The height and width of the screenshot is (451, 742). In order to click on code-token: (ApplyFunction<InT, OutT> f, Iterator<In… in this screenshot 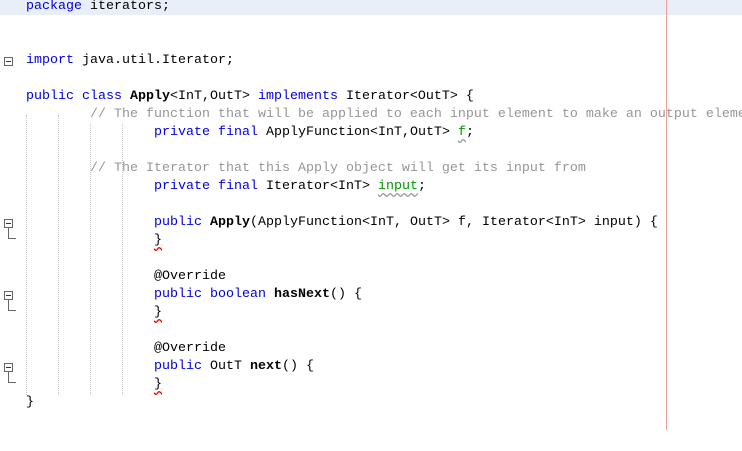, I will do `click(454, 222)`.